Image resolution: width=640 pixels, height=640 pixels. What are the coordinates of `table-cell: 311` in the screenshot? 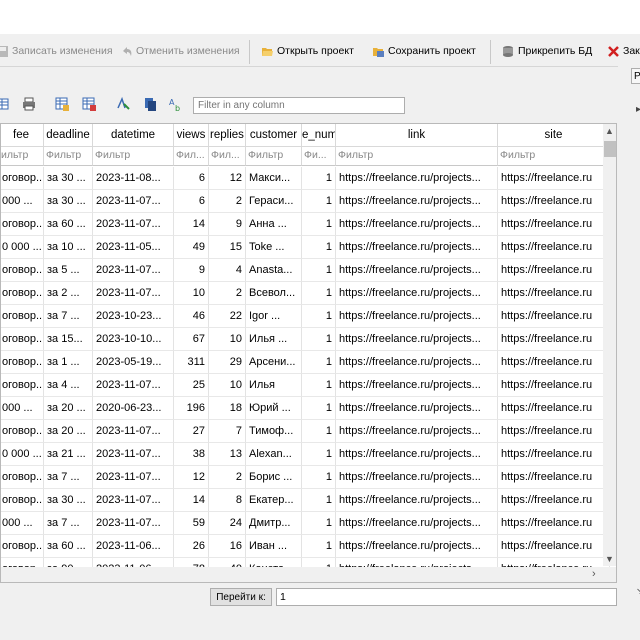 It's located at (191, 362).